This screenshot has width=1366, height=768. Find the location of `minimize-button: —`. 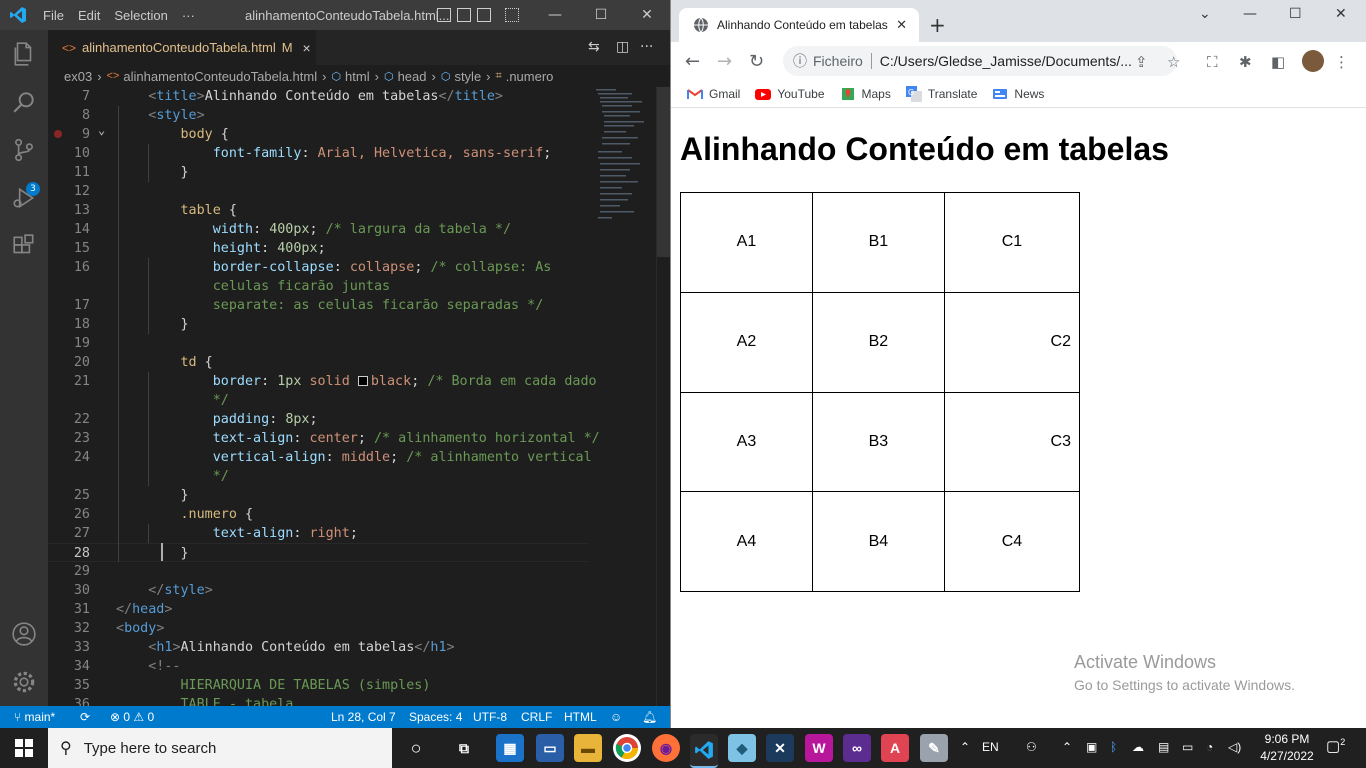

minimize-button: — is located at coordinates (1250, 14).